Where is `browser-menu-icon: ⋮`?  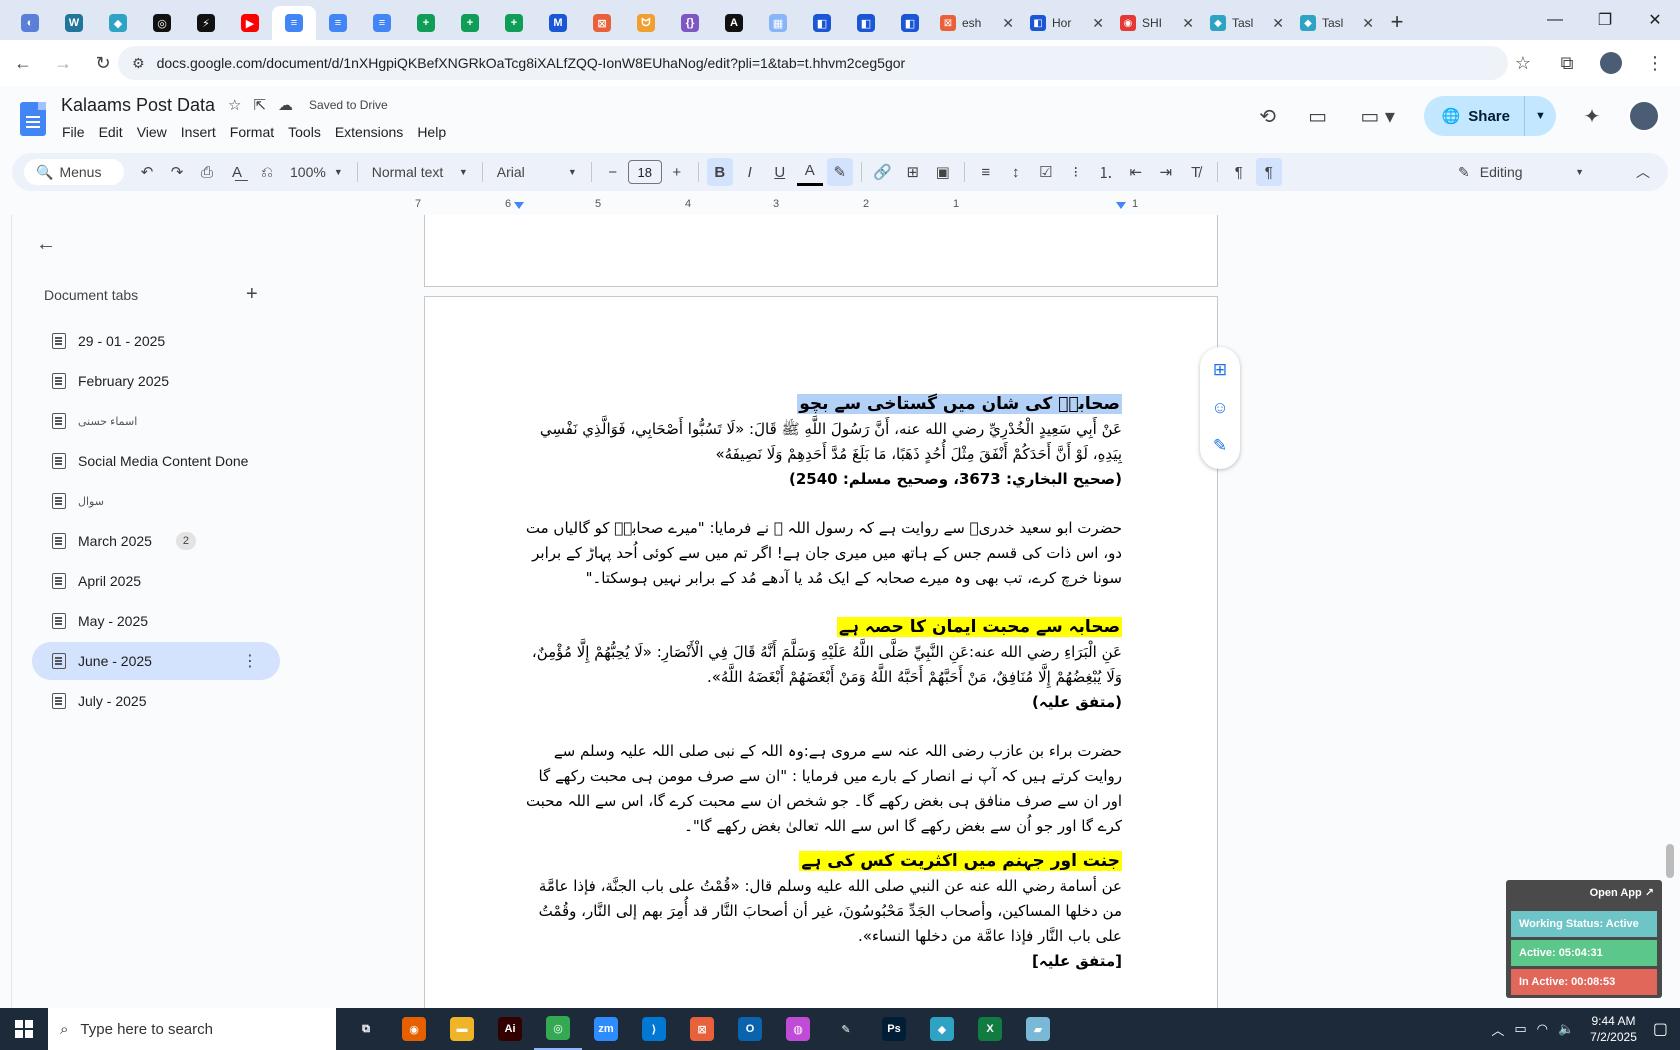 browser-menu-icon: ⋮ is located at coordinates (1655, 63).